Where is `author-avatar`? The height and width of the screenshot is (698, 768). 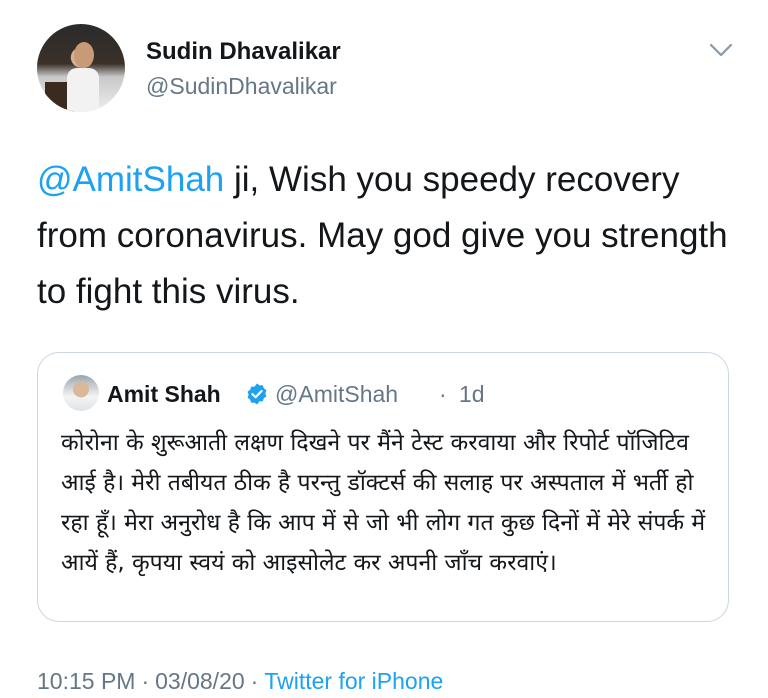 author-avatar is located at coordinates (81, 68).